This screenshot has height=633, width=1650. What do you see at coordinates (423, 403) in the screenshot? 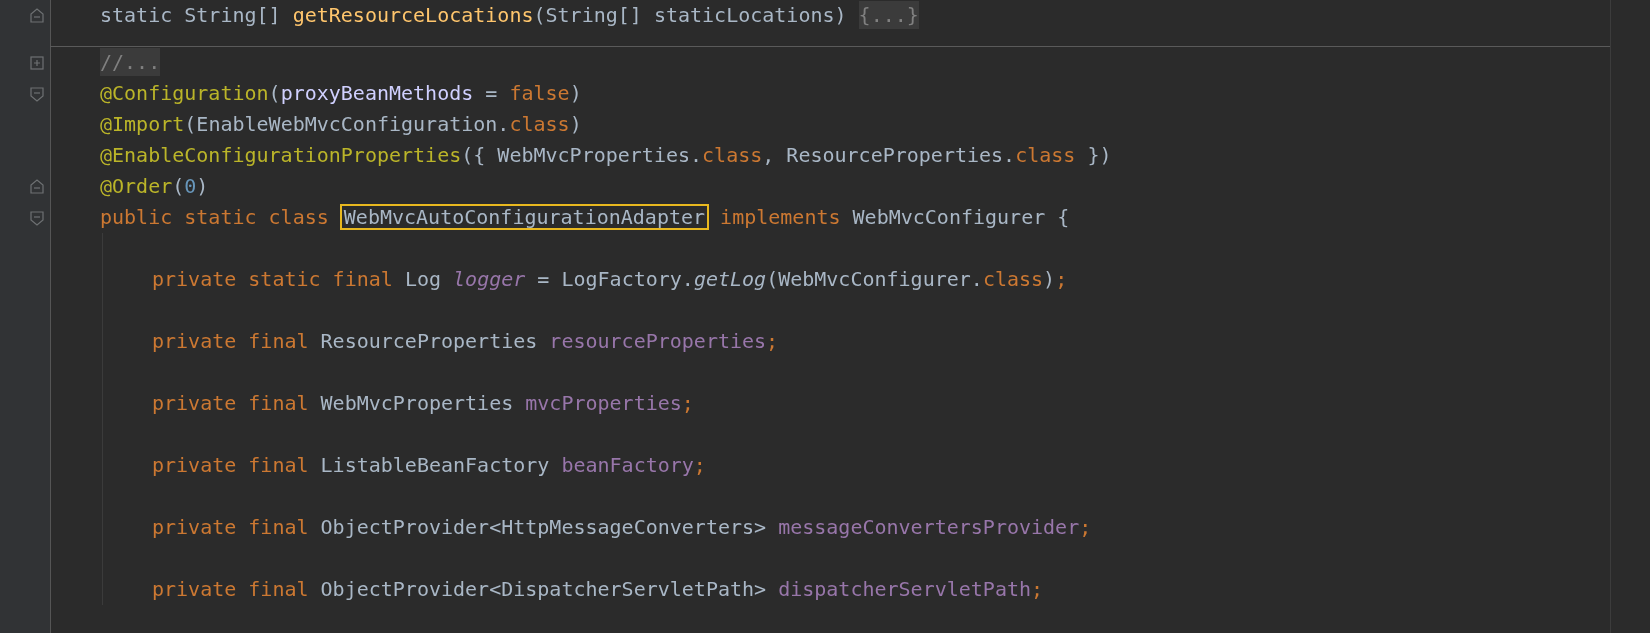
I see `code-line: private final WebMvcProperties mvcProperties;` at bounding box center [423, 403].